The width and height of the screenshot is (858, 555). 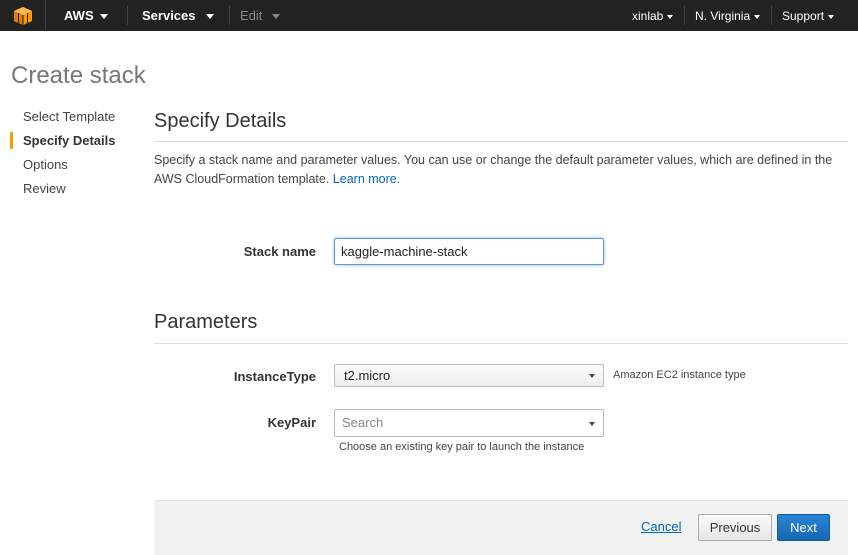 I want to click on keypair-search-select: Search, so click(x=469, y=423).